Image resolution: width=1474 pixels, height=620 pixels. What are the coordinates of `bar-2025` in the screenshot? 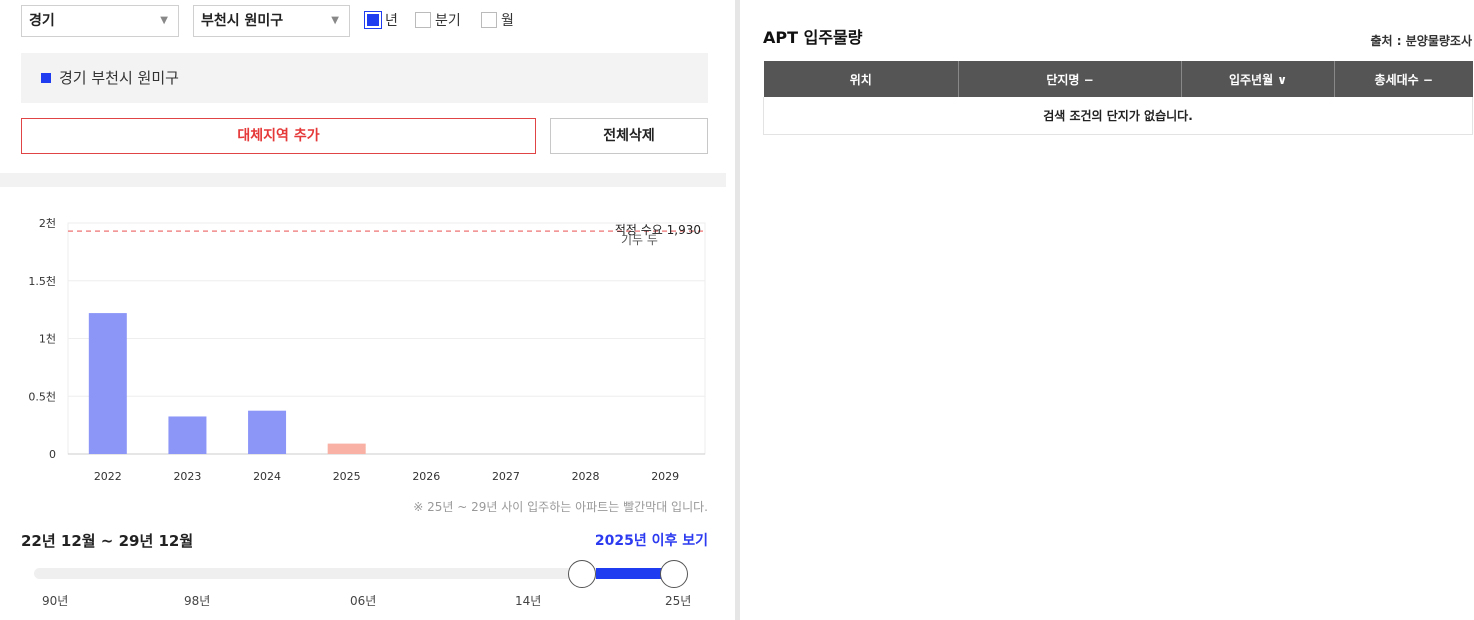 It's located at (346, 448).